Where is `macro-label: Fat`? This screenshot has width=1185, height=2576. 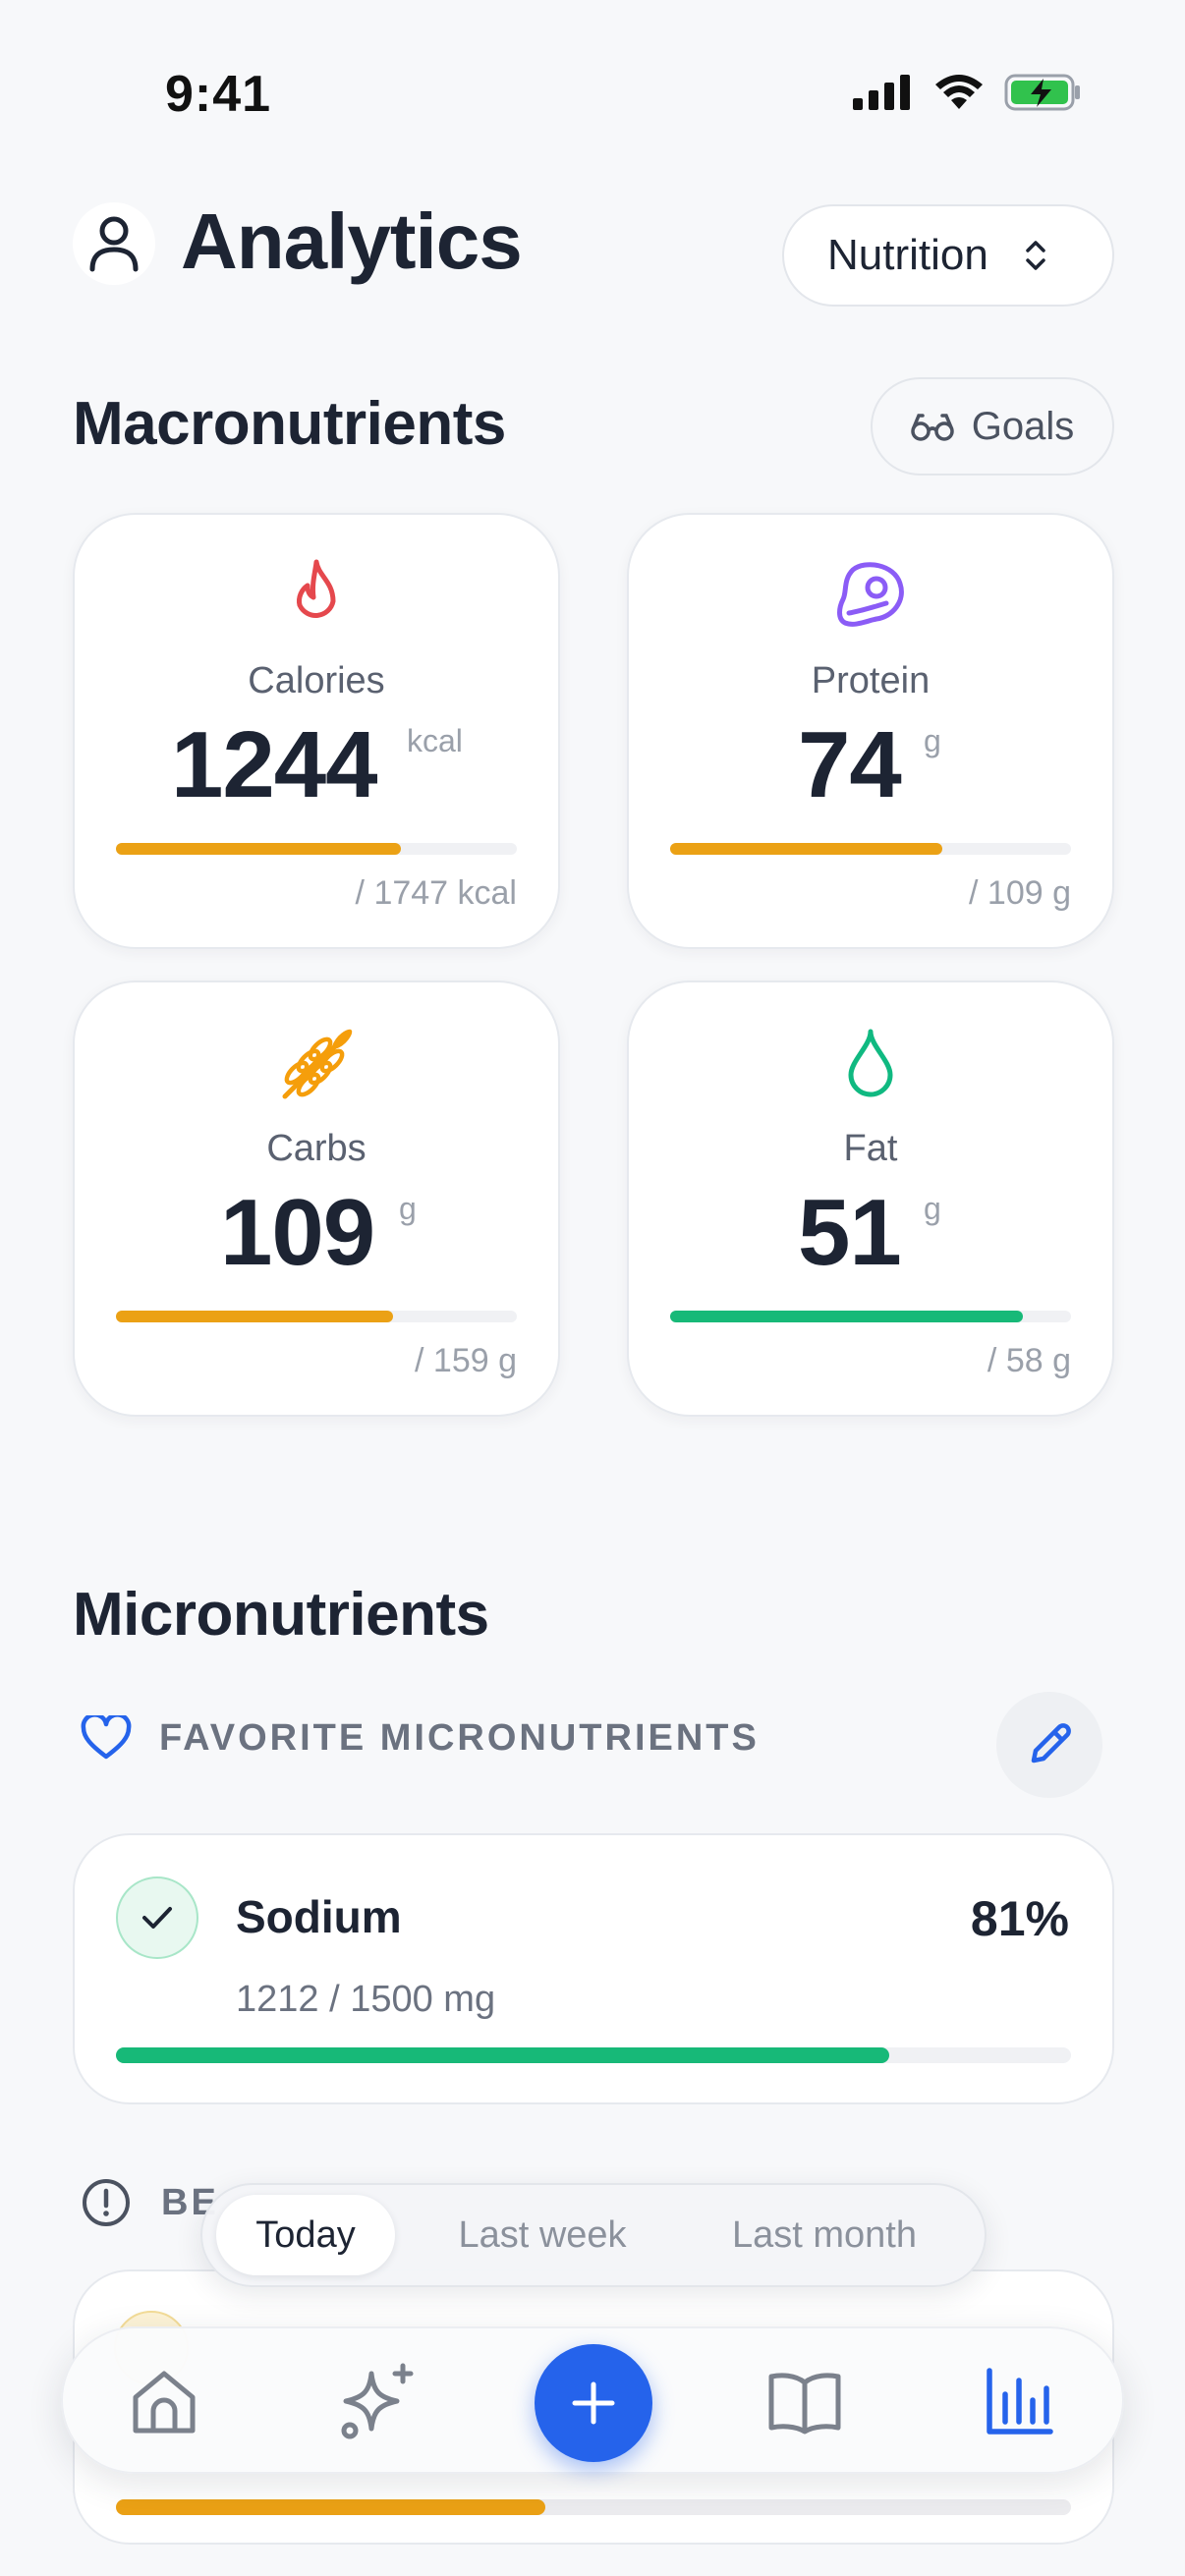 macro-label: Fat is located at coordinates (871, 1148).